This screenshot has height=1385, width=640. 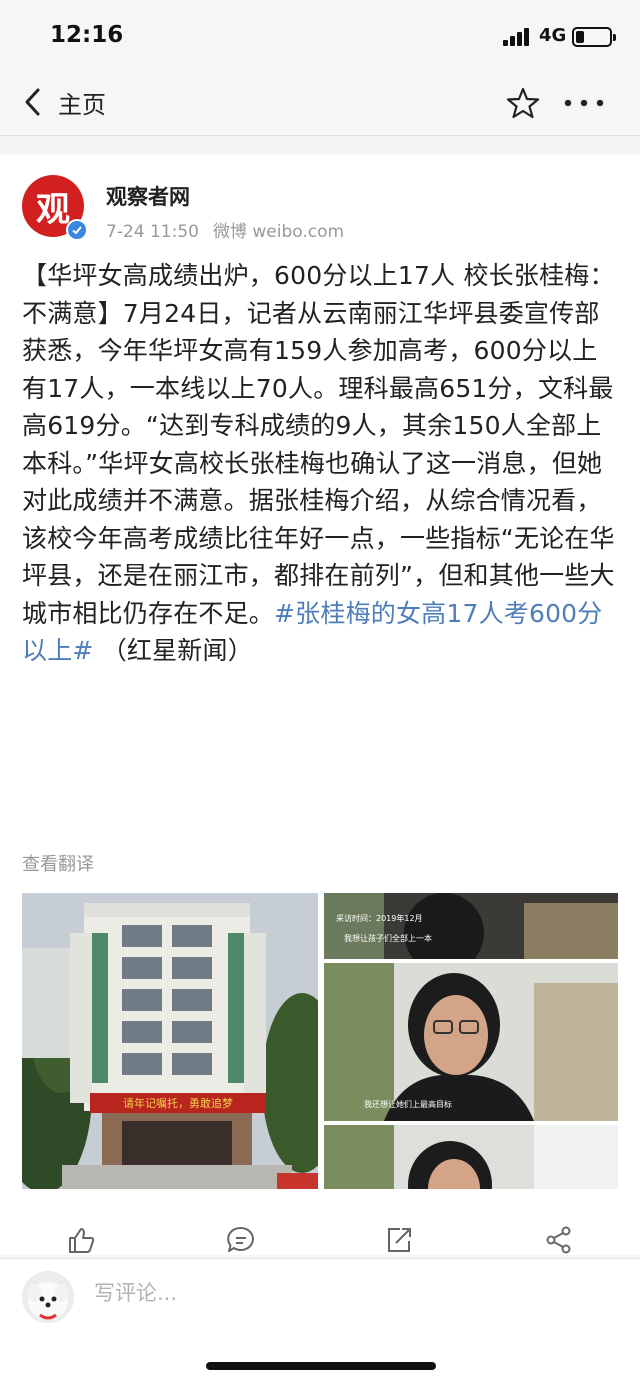 I want to click on like-icon, so click(x=81, y=1240).